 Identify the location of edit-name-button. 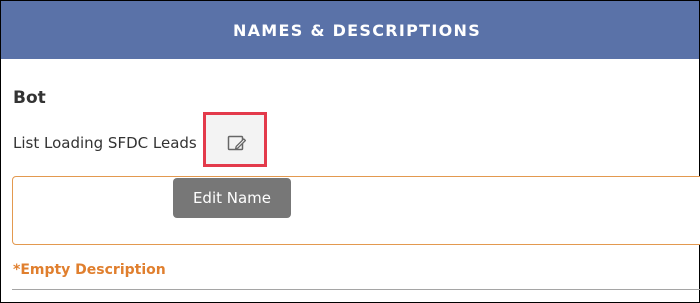
(235, 139).